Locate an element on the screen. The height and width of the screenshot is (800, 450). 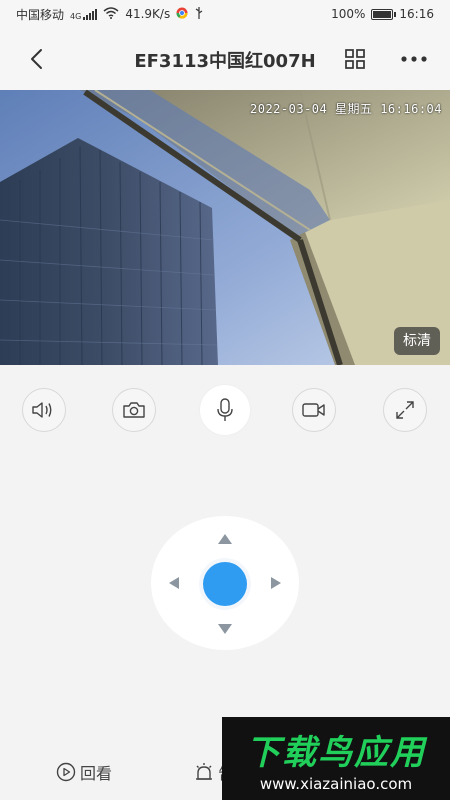
watermark-title: 下载鸟应用 is located at coordinates (336, 753).